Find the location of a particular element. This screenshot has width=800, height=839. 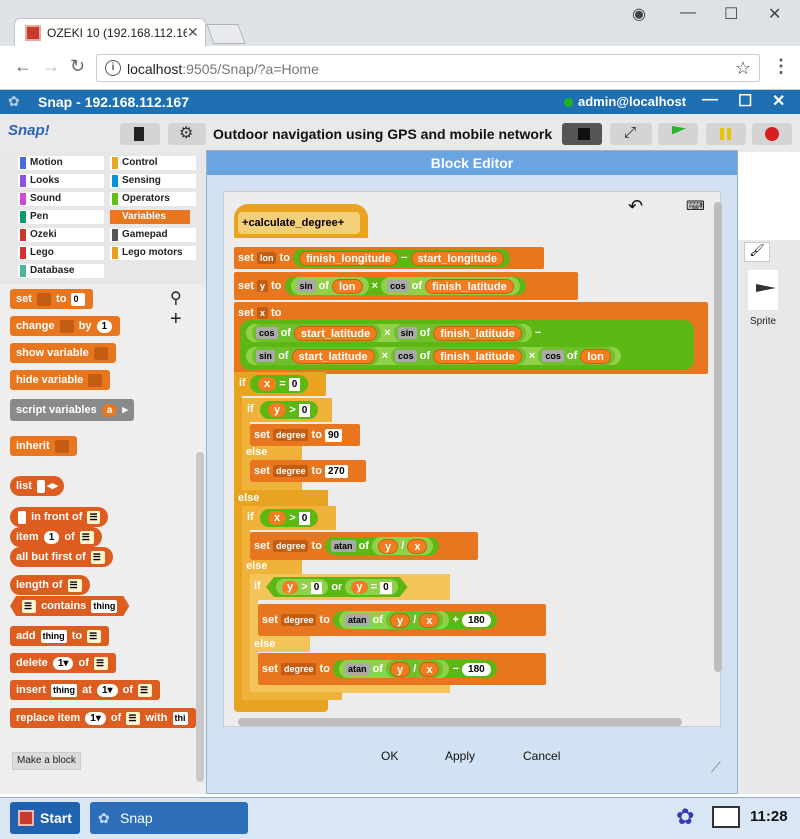

replace-item-block: replace item 1▾ of ☰ with thi is located at coordinates (103, 718).